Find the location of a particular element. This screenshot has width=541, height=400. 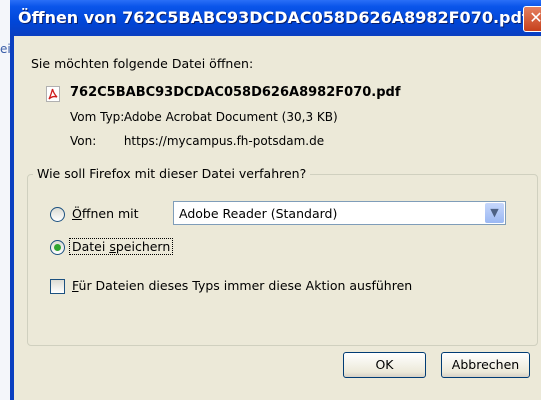

save-file-prefix: Datei is located at coordinates (91, 246).